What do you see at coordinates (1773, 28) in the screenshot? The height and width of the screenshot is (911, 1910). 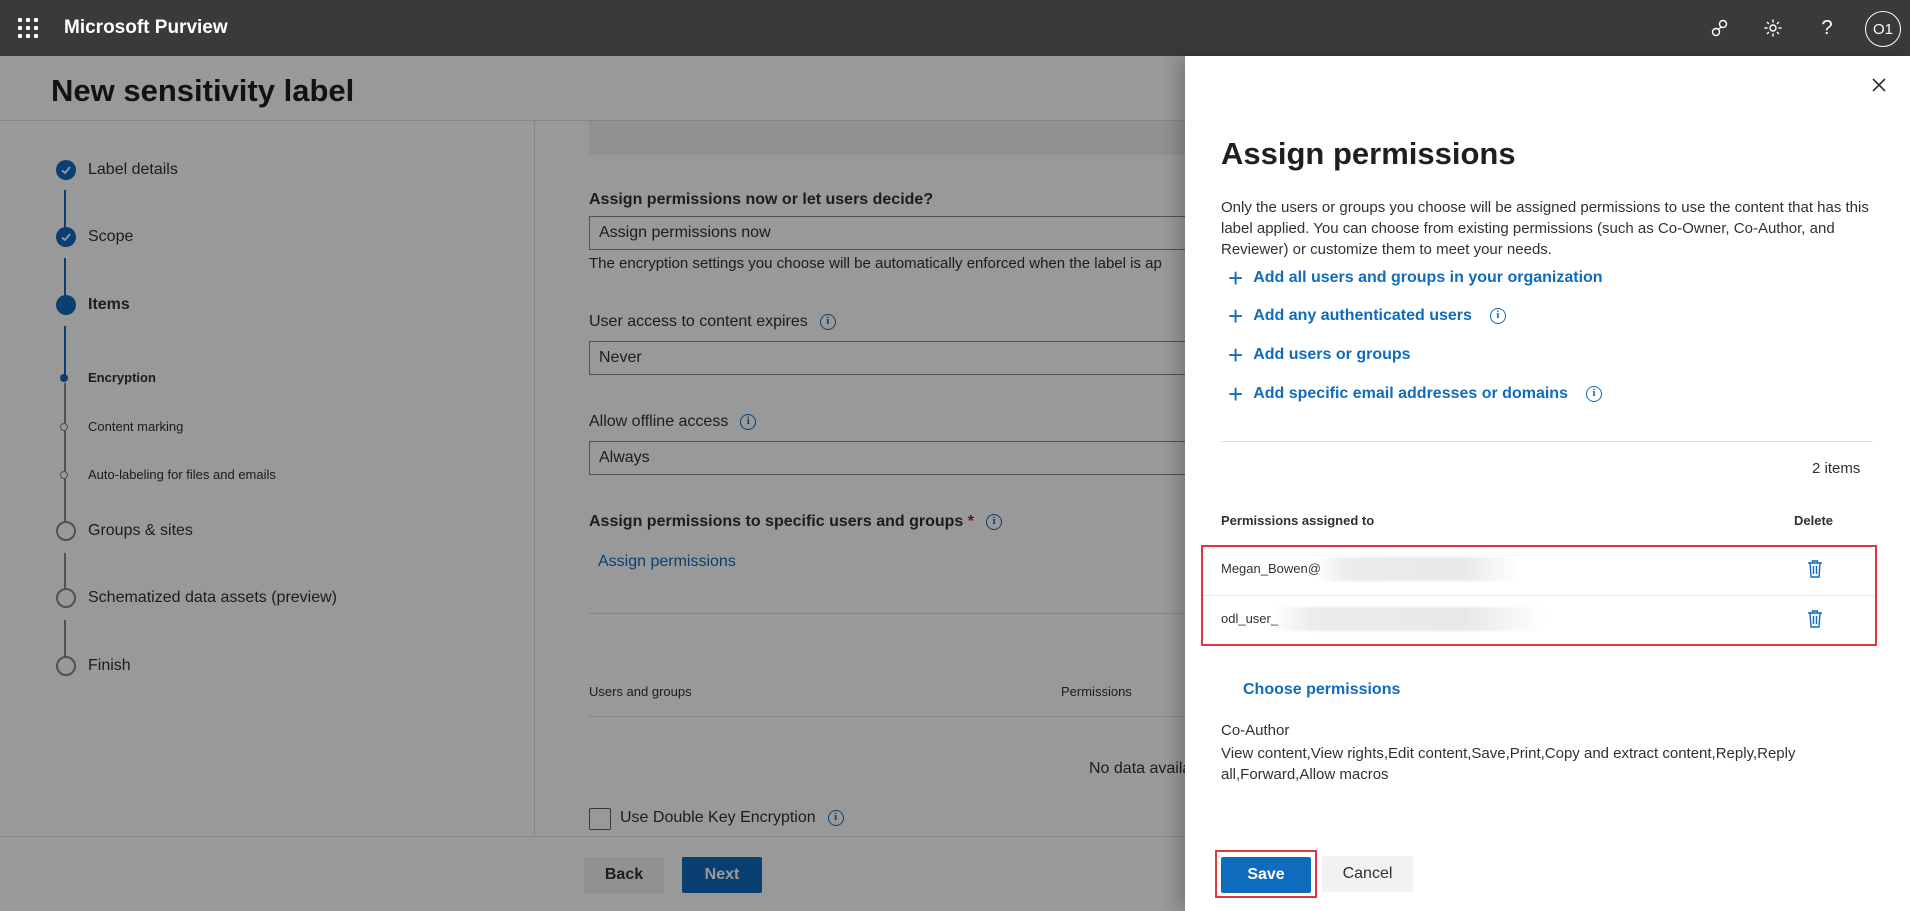 I see `settings-icon` at bounding box center [1773, 28].